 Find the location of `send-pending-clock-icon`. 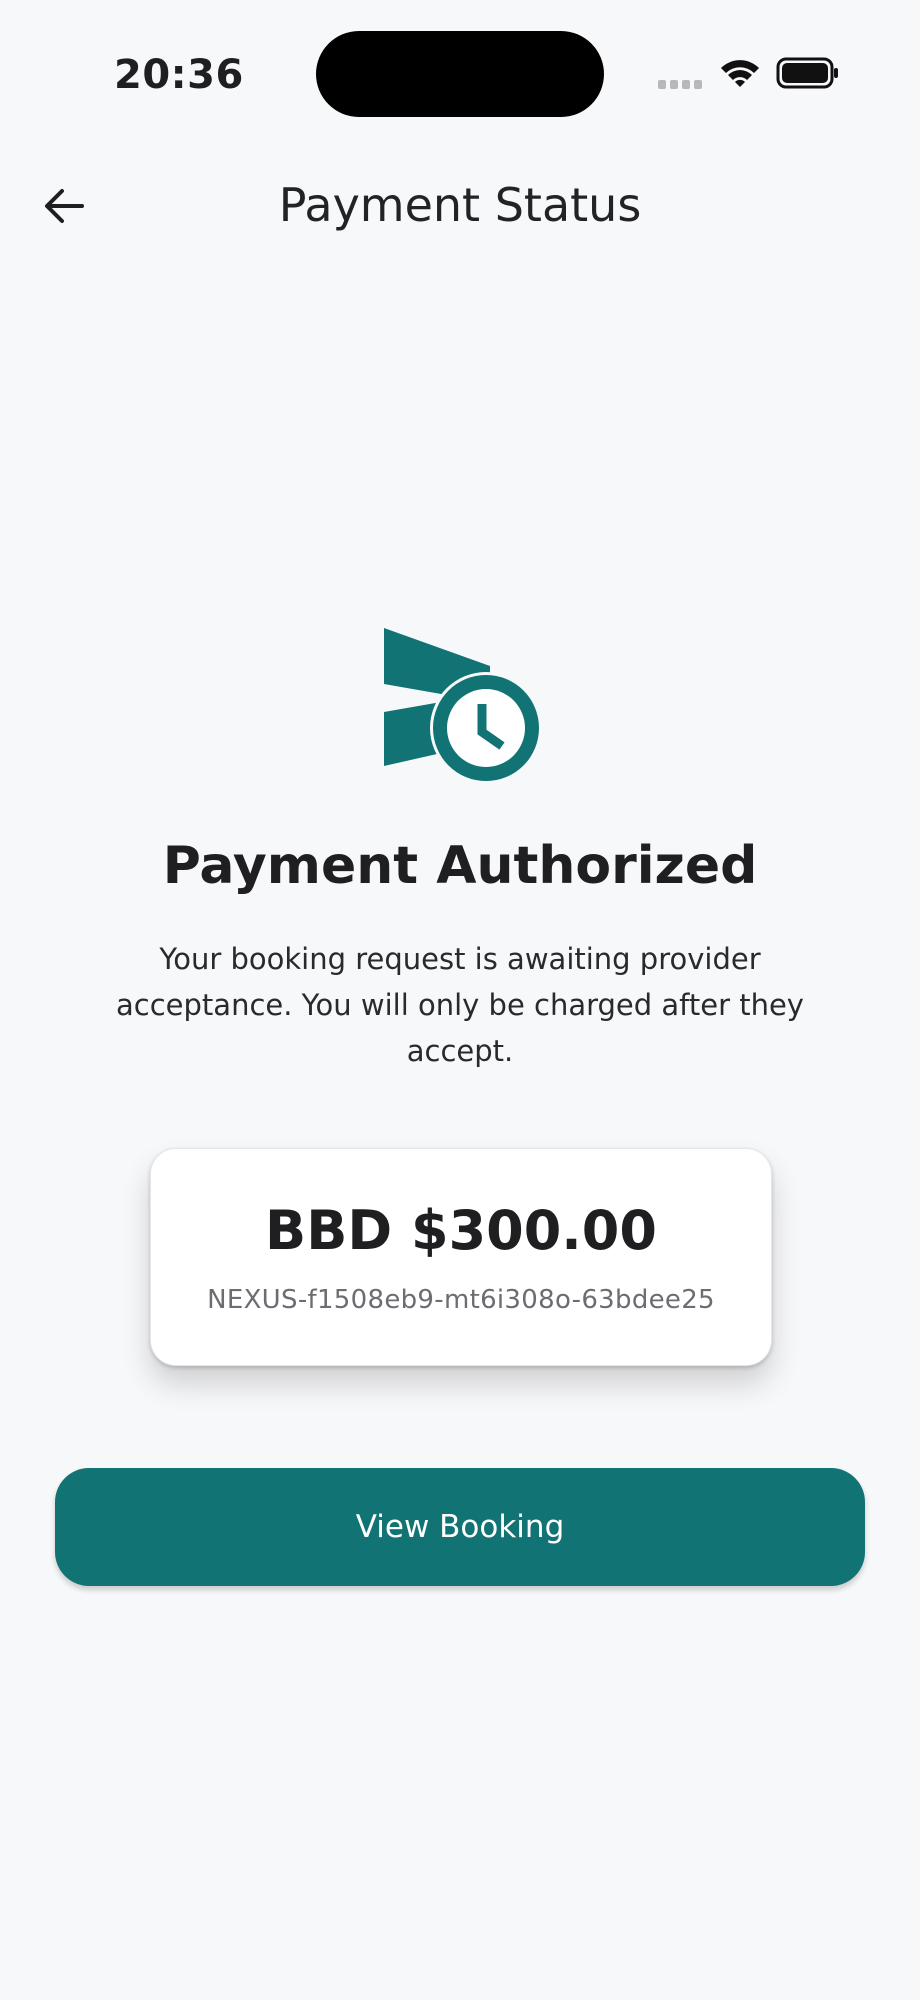

send-pending-clock-icon is located at coordinates (463, 706).